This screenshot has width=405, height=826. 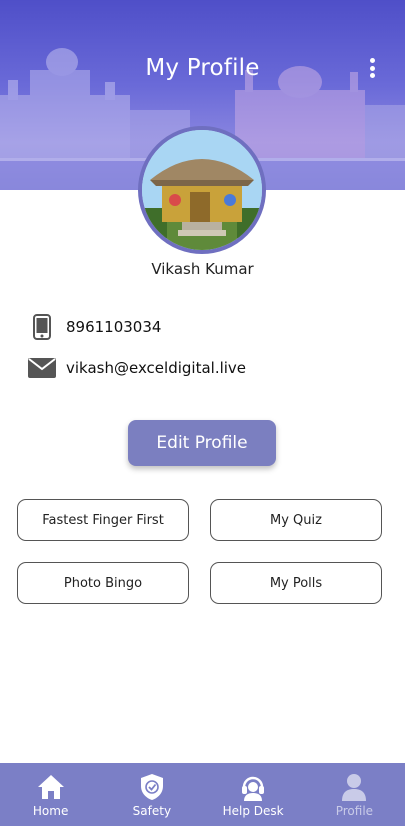 I want to click on nav-item-home: Home, so click(x=50, y=794).